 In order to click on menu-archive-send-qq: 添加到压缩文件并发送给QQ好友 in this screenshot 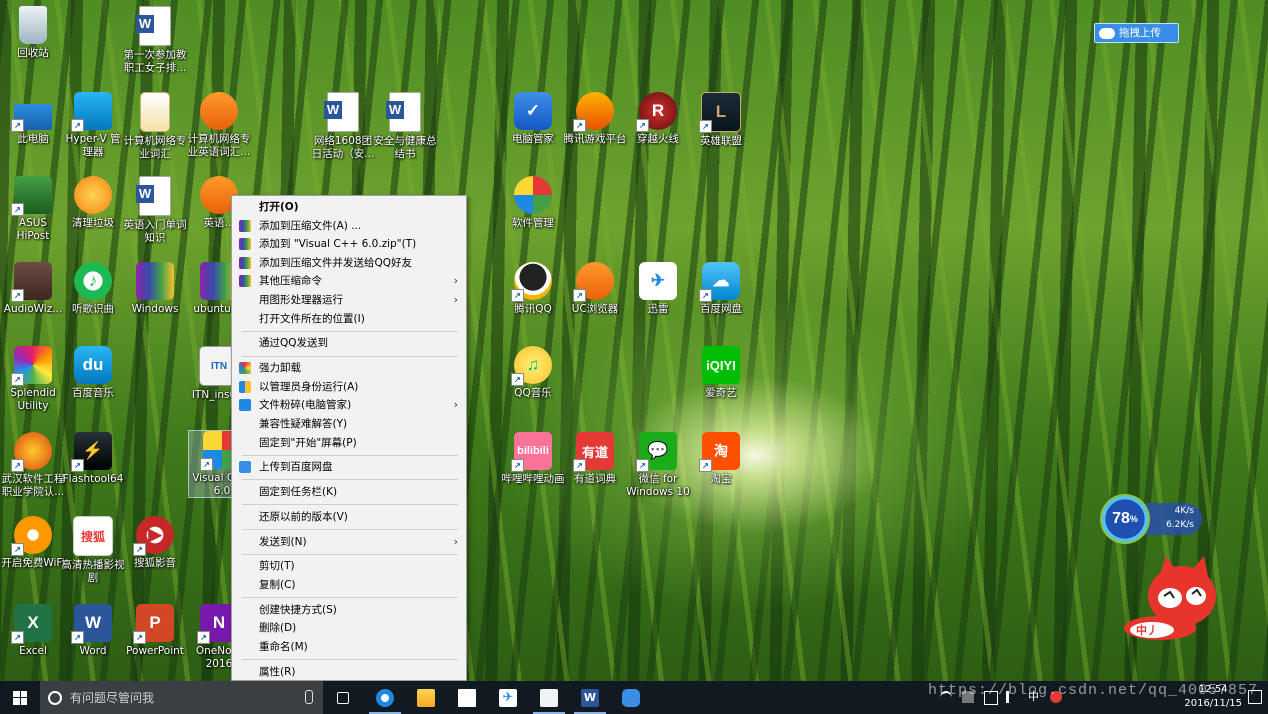, I will do `click(349, 263)`.